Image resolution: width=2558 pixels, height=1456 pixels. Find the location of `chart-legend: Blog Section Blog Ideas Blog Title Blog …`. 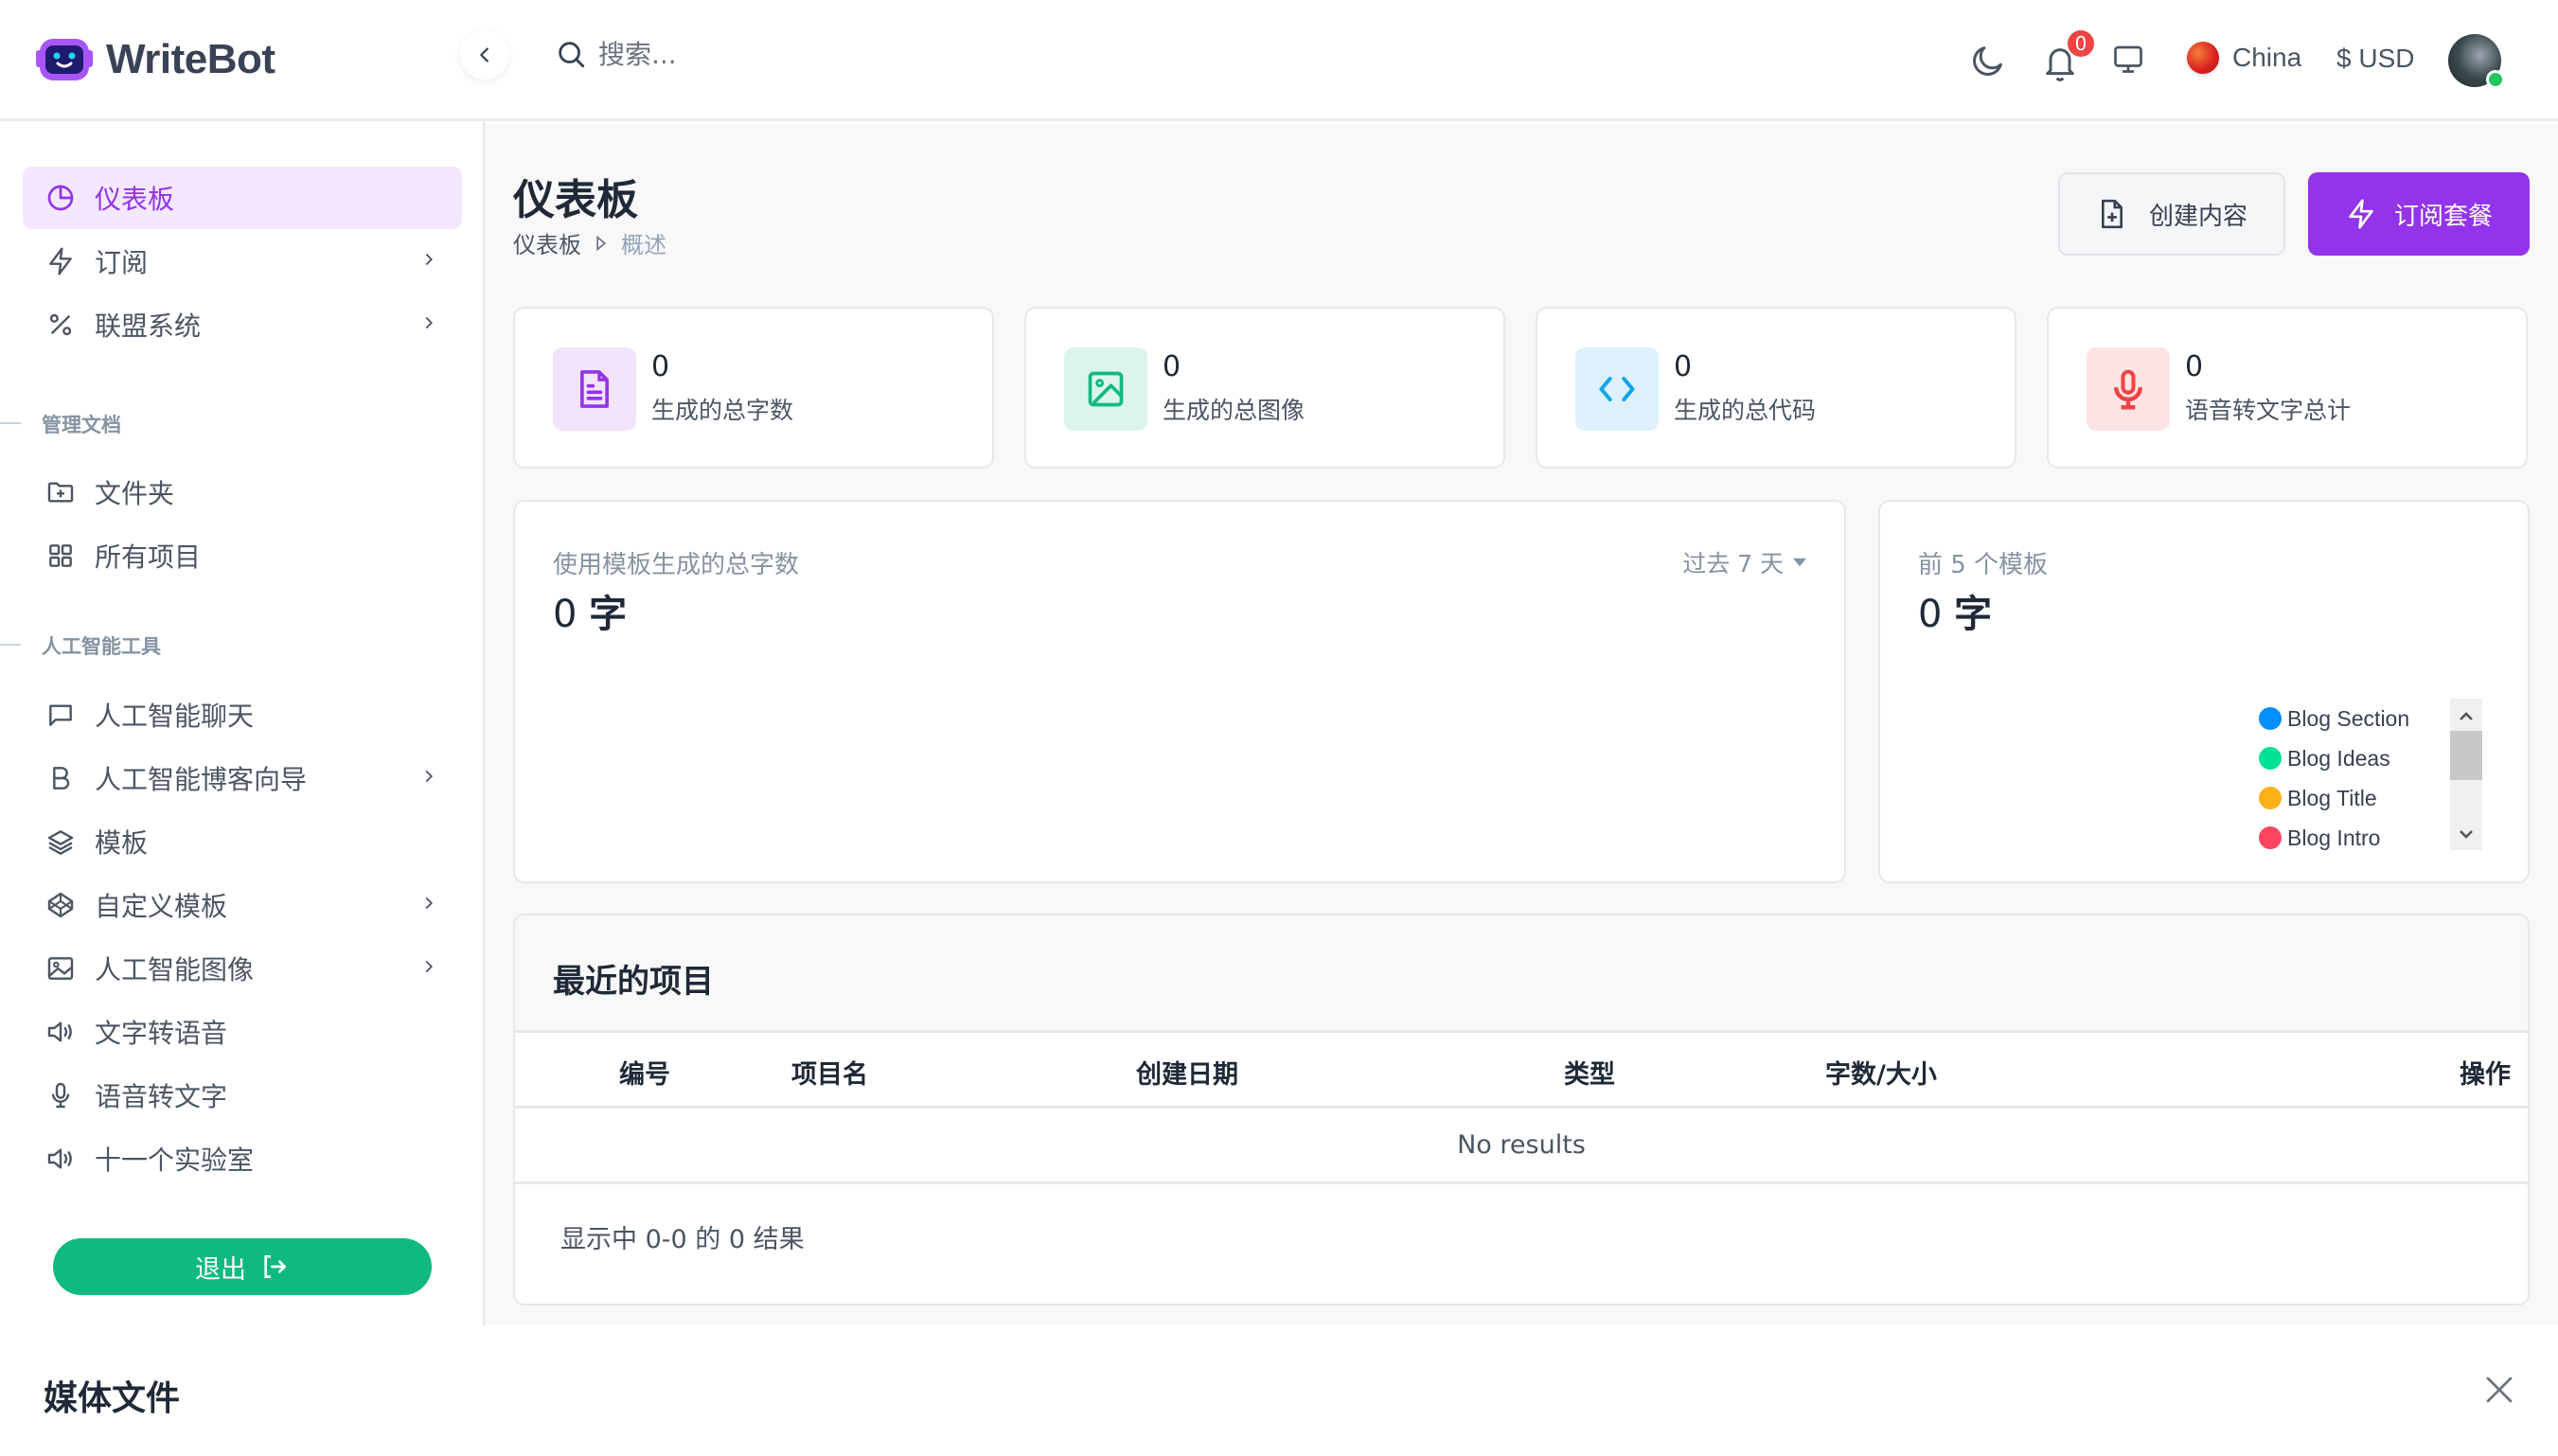

chart-legend: Blog Section Blog Ideas Blog Title Blog … is located at coordinates (2344, 774).